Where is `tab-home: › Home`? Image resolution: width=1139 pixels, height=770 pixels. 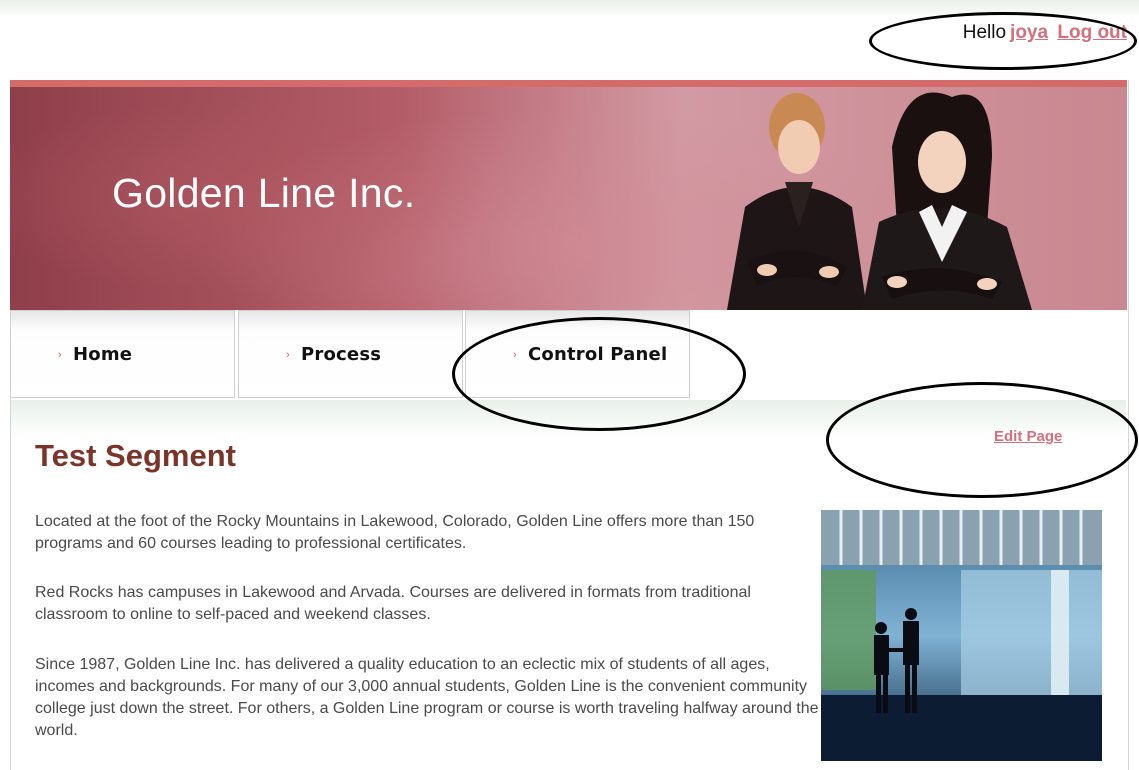
tab-home: › Home is located at coordinates (122, 354).